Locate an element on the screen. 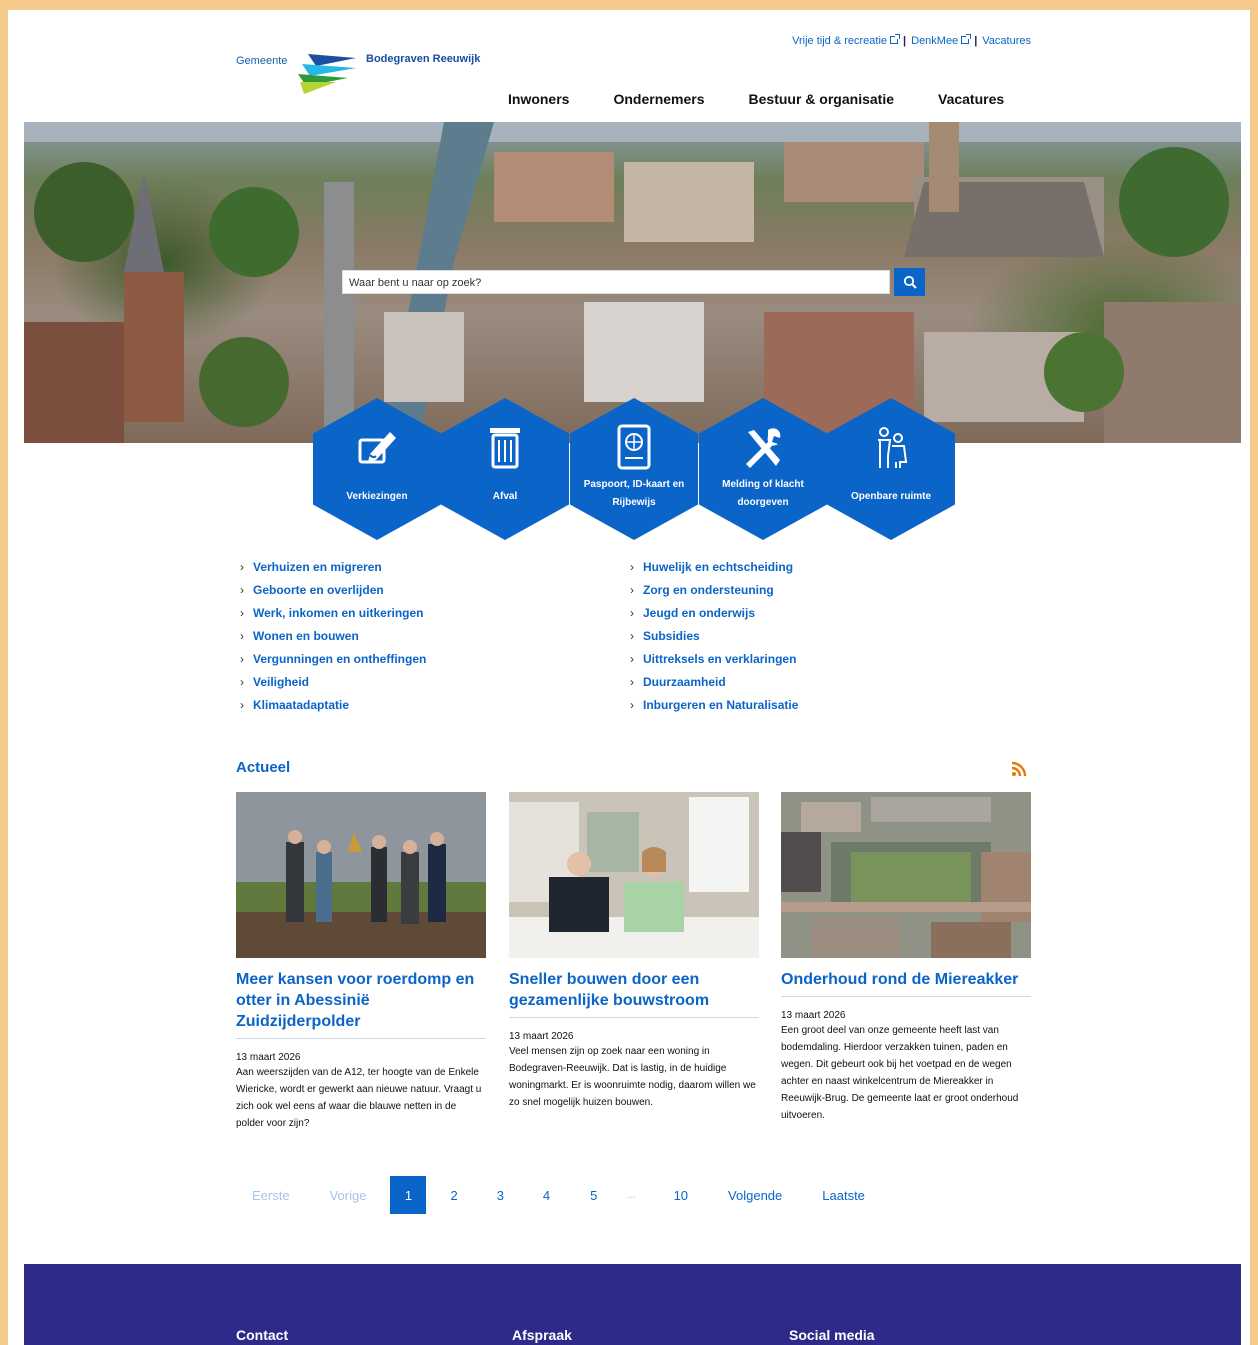 The image size is (1258, 1345). topic-link: › Subsidies is located at coordinates (712, 640).